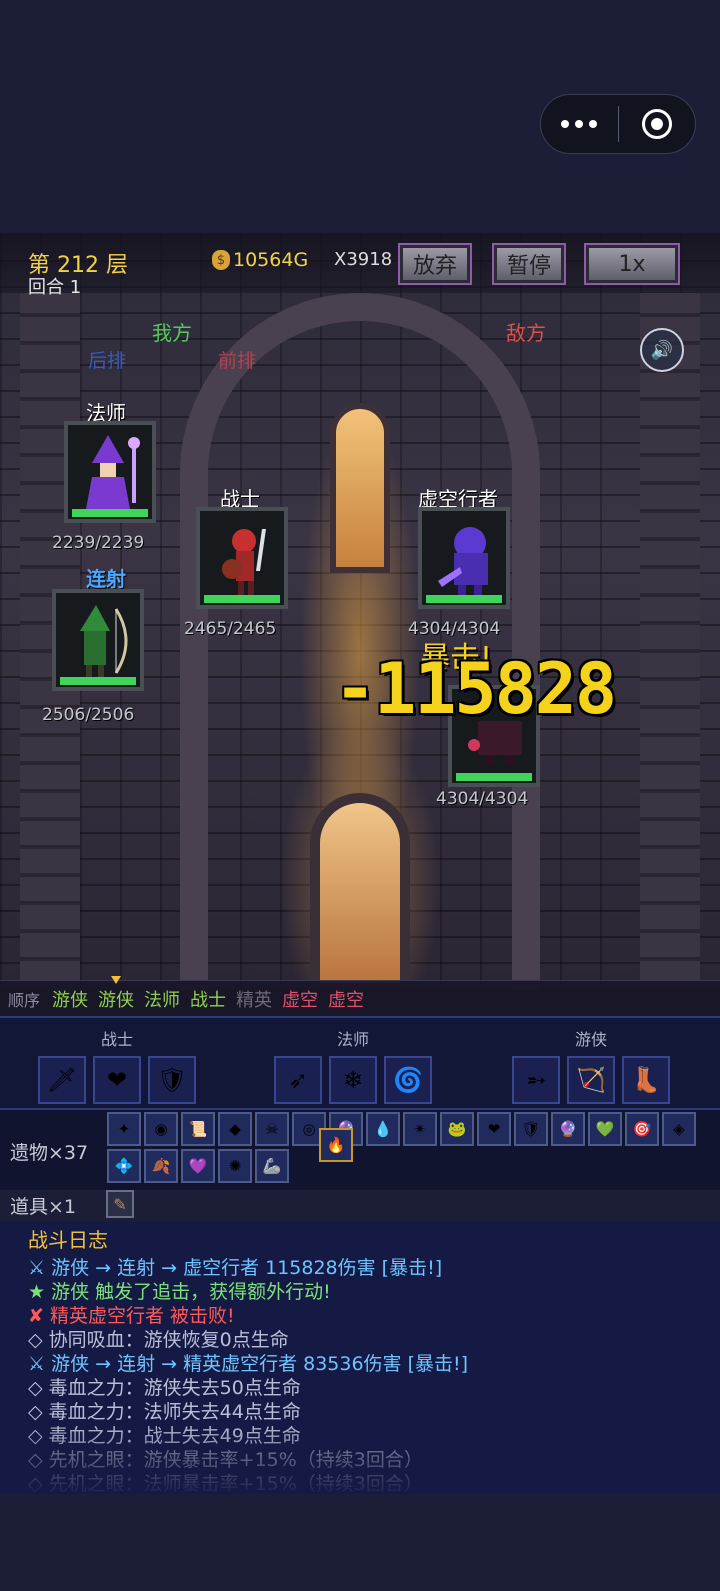 This screenshot has width=720, height=1591. I want to click on relics-panel: 遗物×37 ✦🔥◉📜🐉◆☠💍◎🔮🪶💧✴🔥🐸❤☯🛡🔮🍀💚🎯⚙◈💠🌙🍂💜🔥✺🦾, so click(360, 1150).